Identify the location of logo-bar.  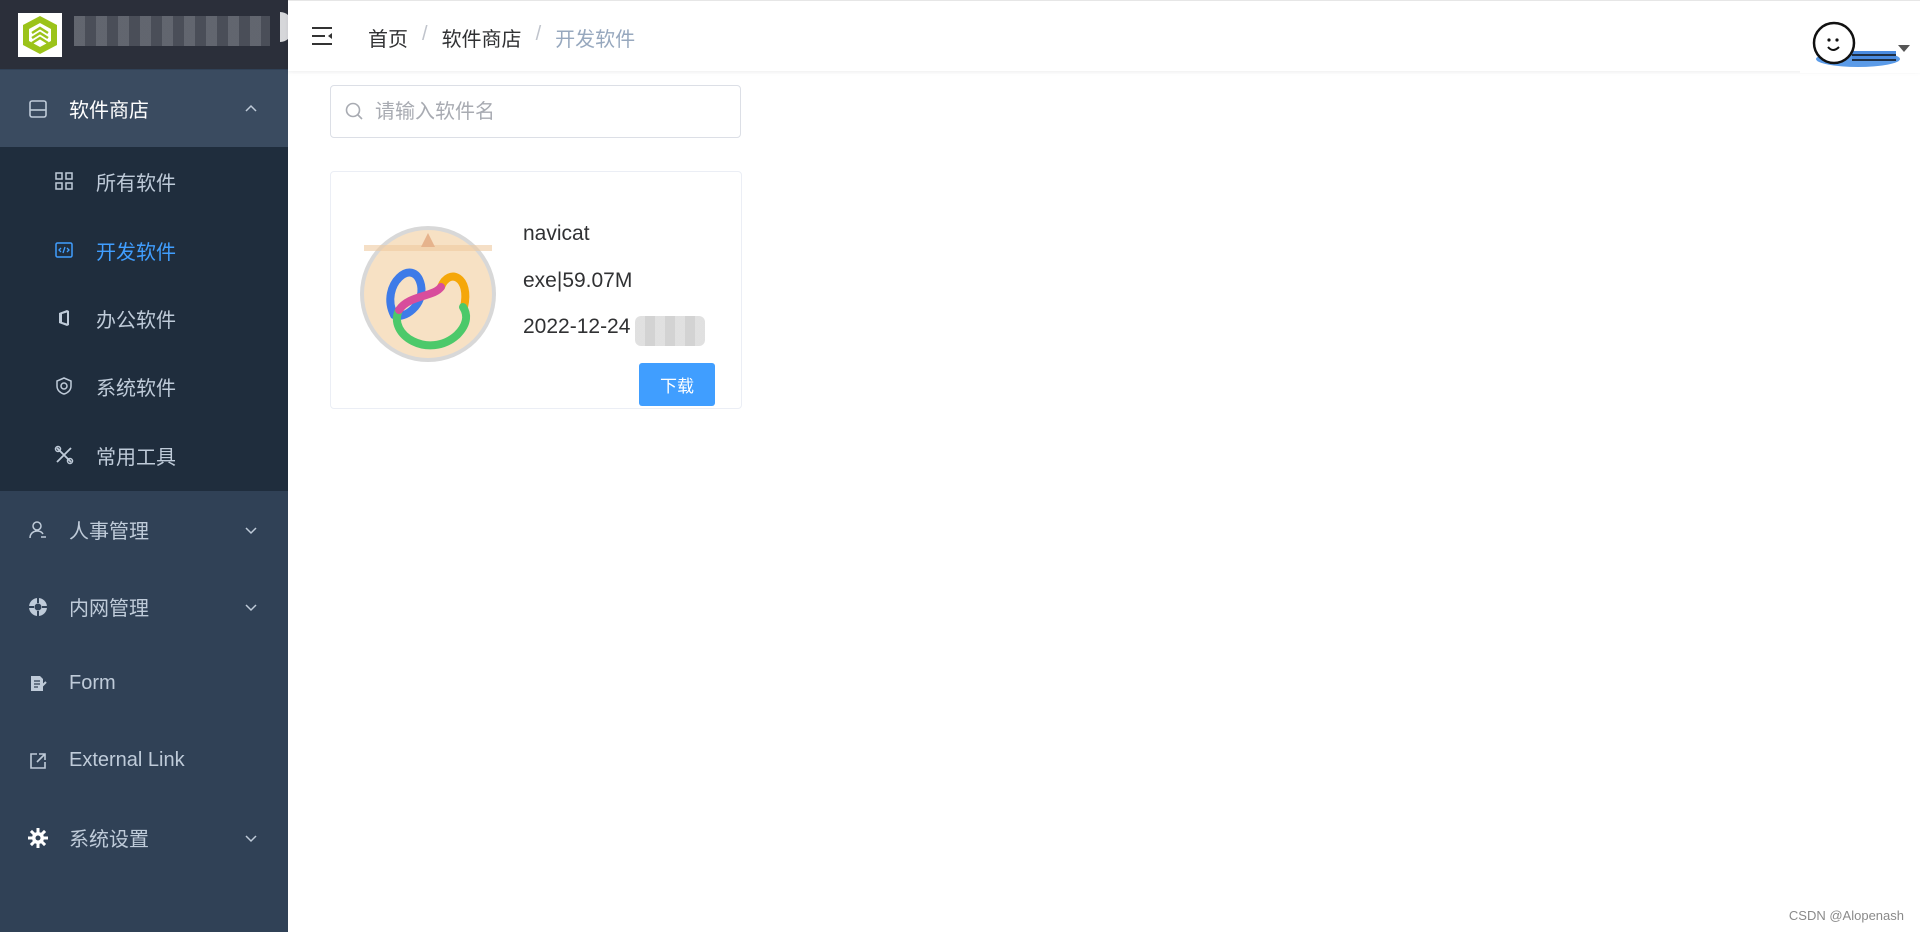
(144, 34).